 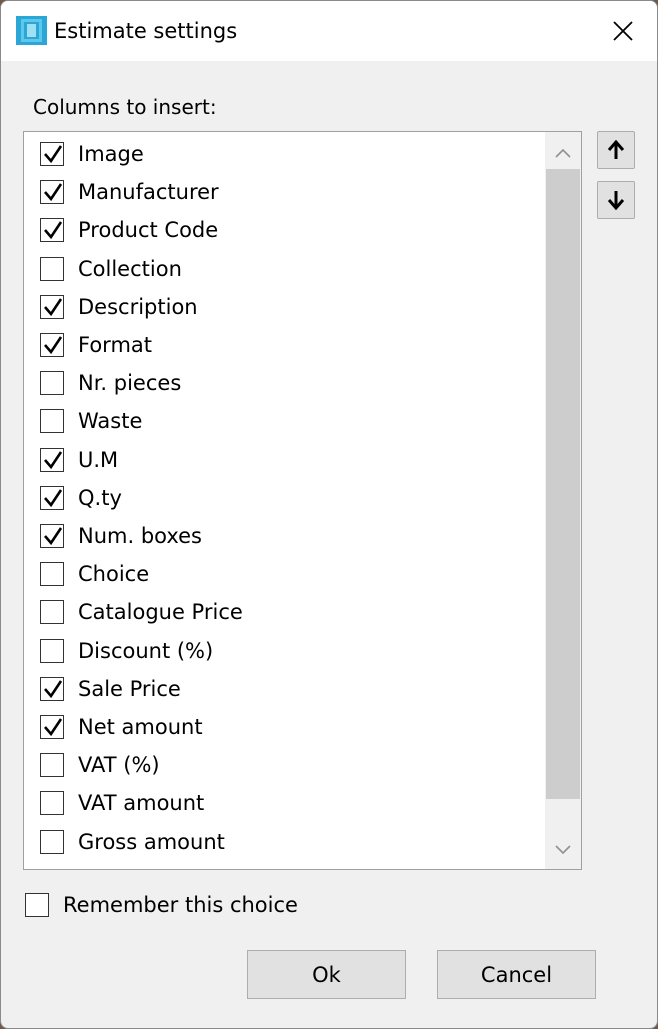 I want to click on column-option-label: Discount (%), so click(x=146, y=650).